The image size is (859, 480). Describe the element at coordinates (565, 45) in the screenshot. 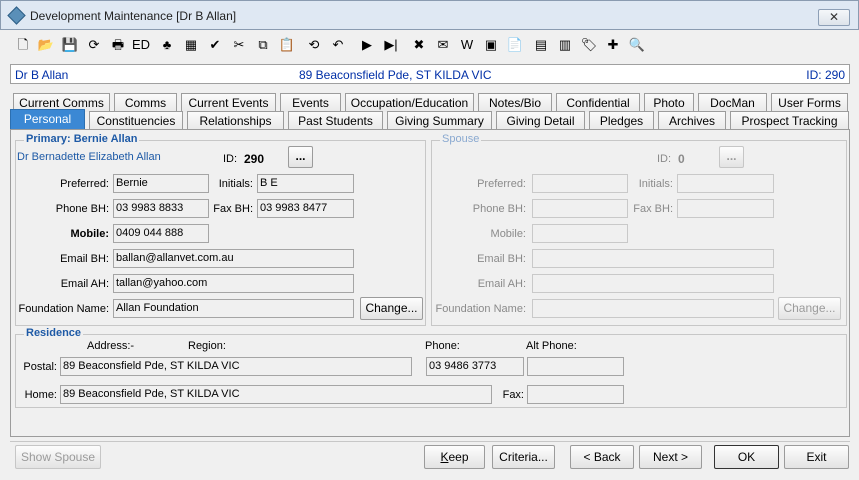

I see `event-icon: ▥` at that location.